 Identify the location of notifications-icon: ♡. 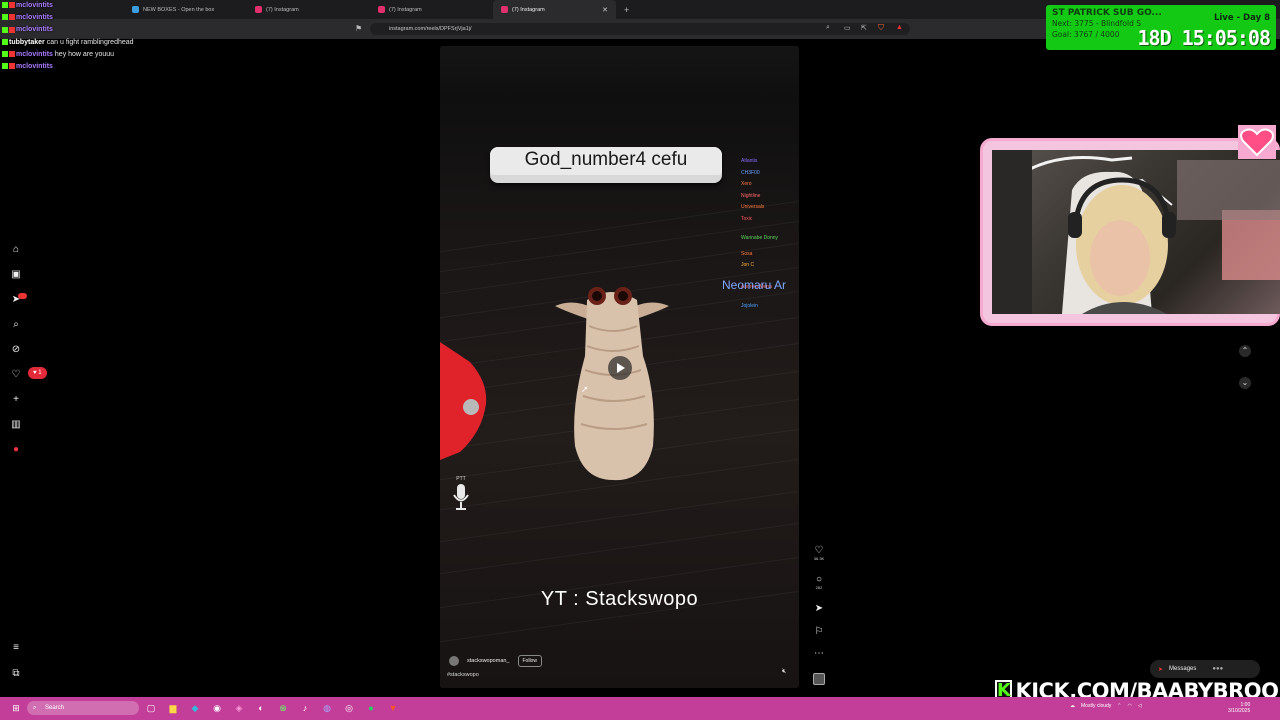
(16, 375).